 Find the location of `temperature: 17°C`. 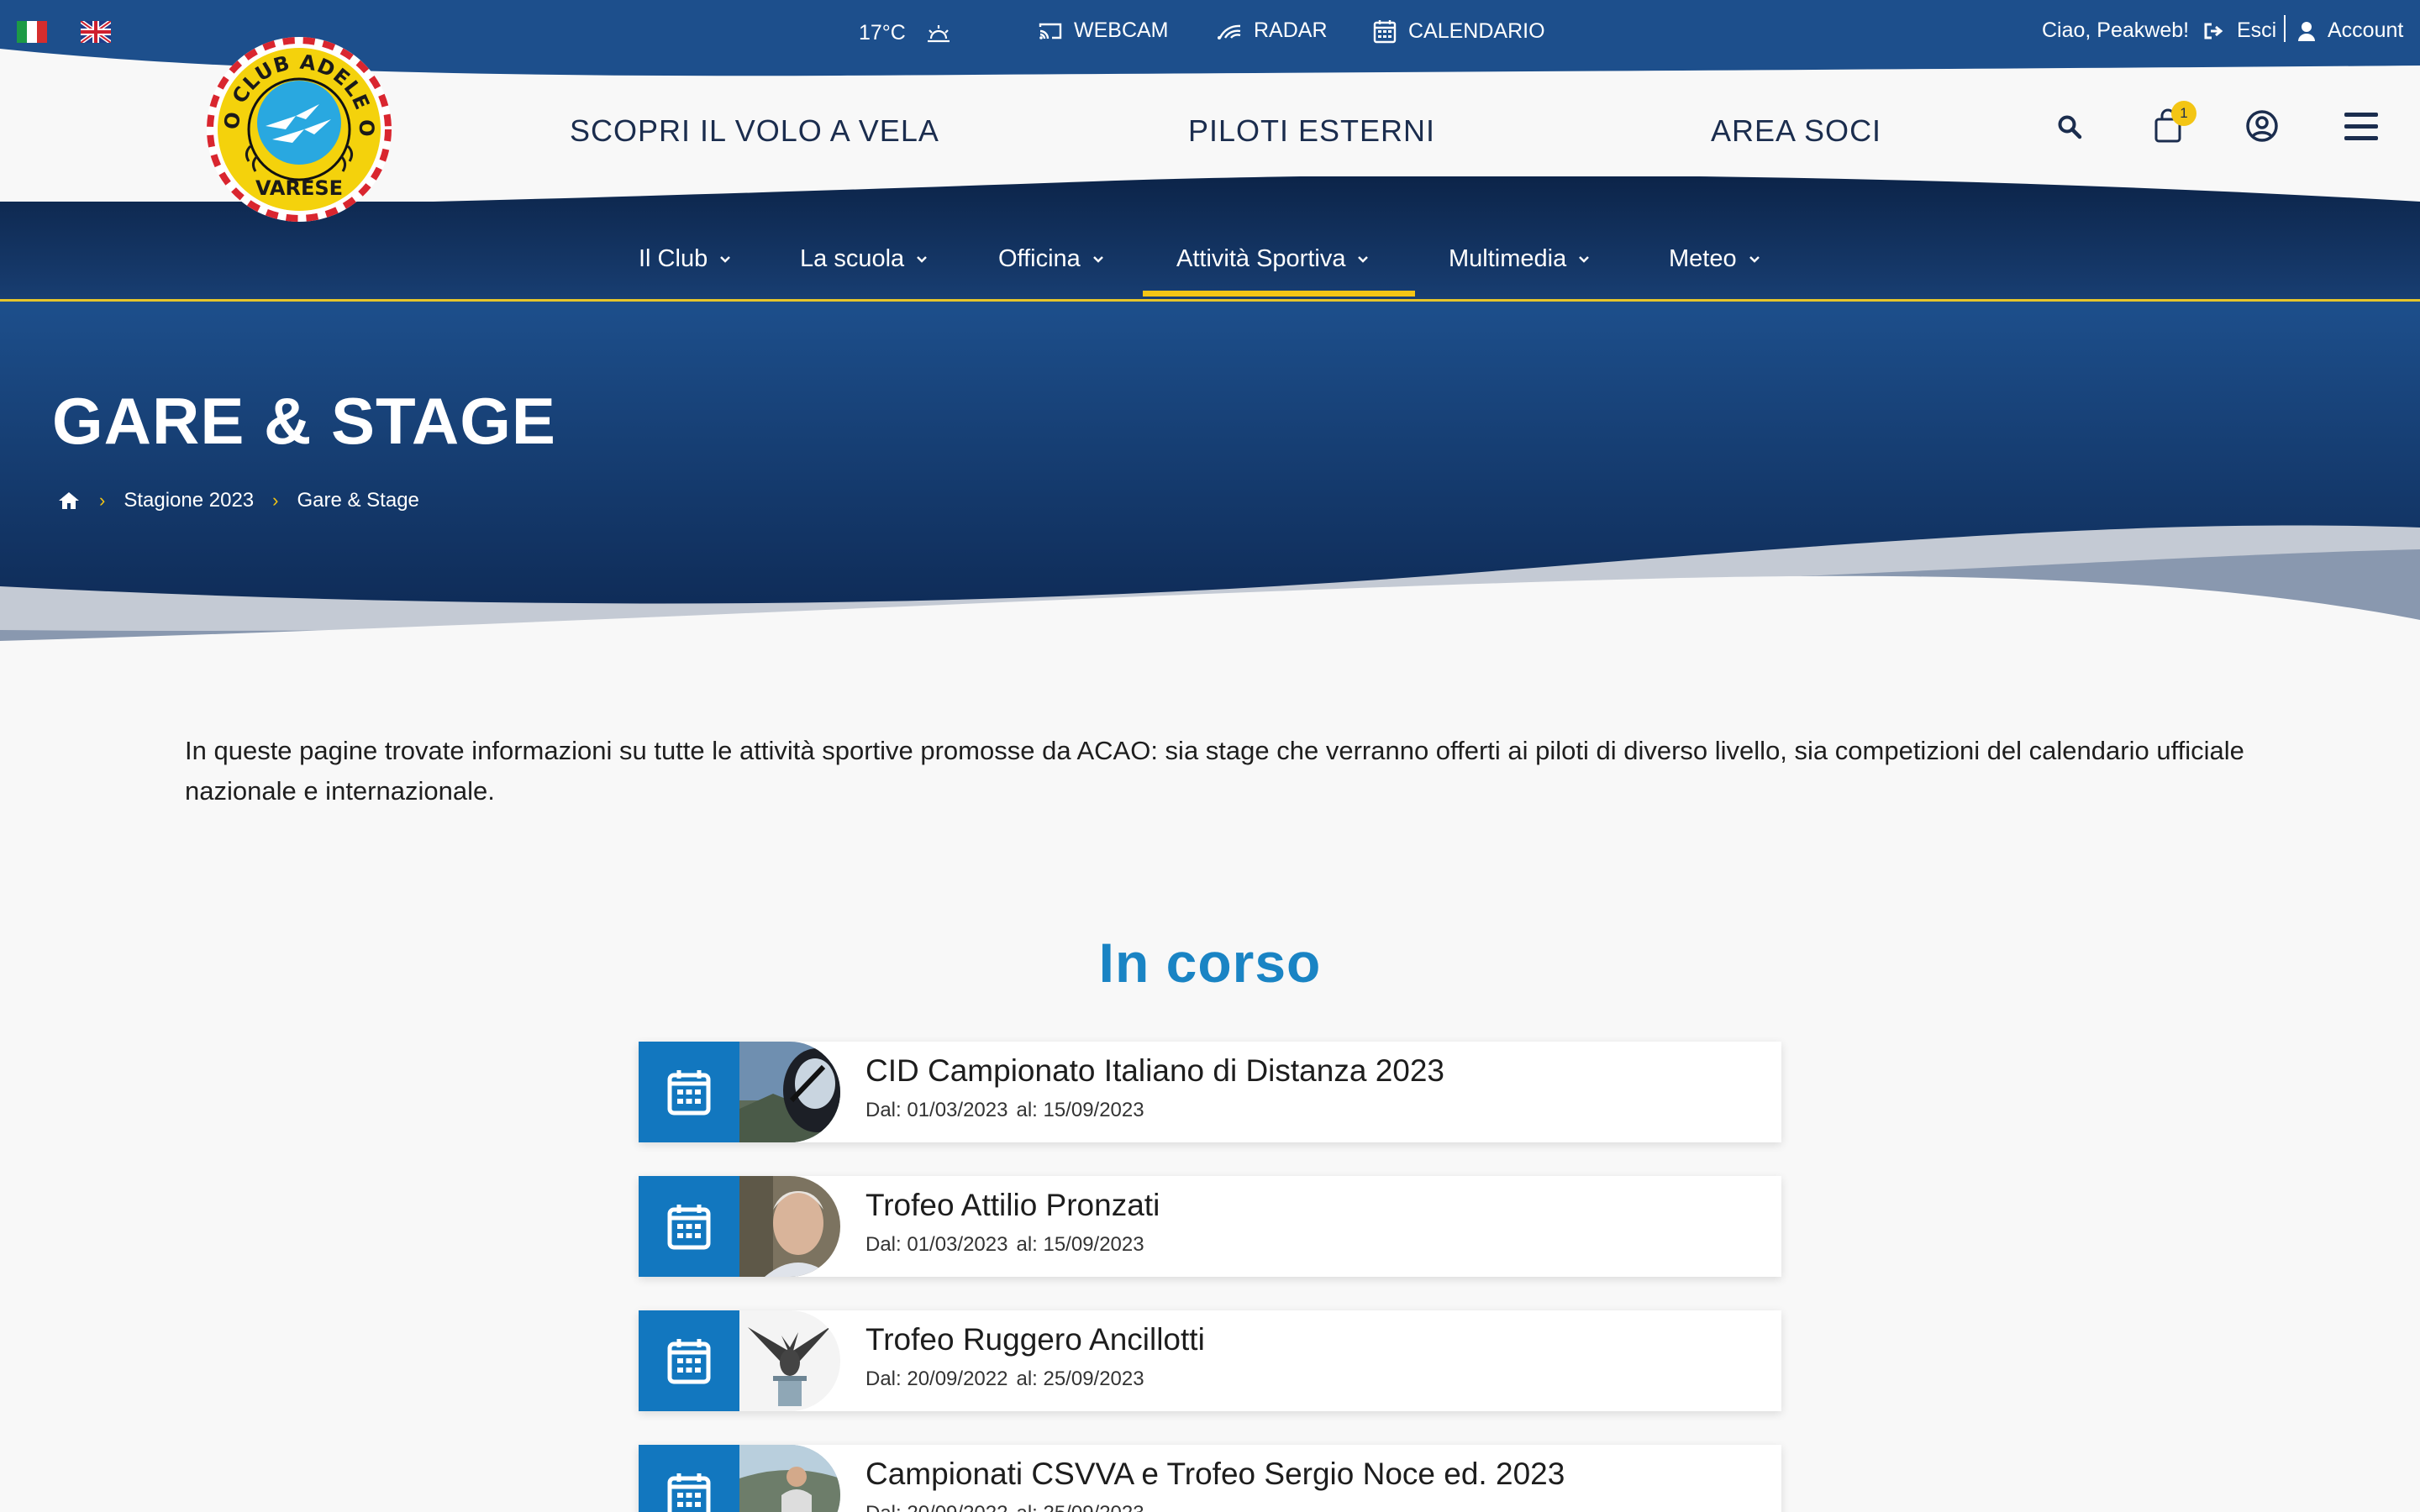

temperature: 17°C is located at coordinates (882, 33).